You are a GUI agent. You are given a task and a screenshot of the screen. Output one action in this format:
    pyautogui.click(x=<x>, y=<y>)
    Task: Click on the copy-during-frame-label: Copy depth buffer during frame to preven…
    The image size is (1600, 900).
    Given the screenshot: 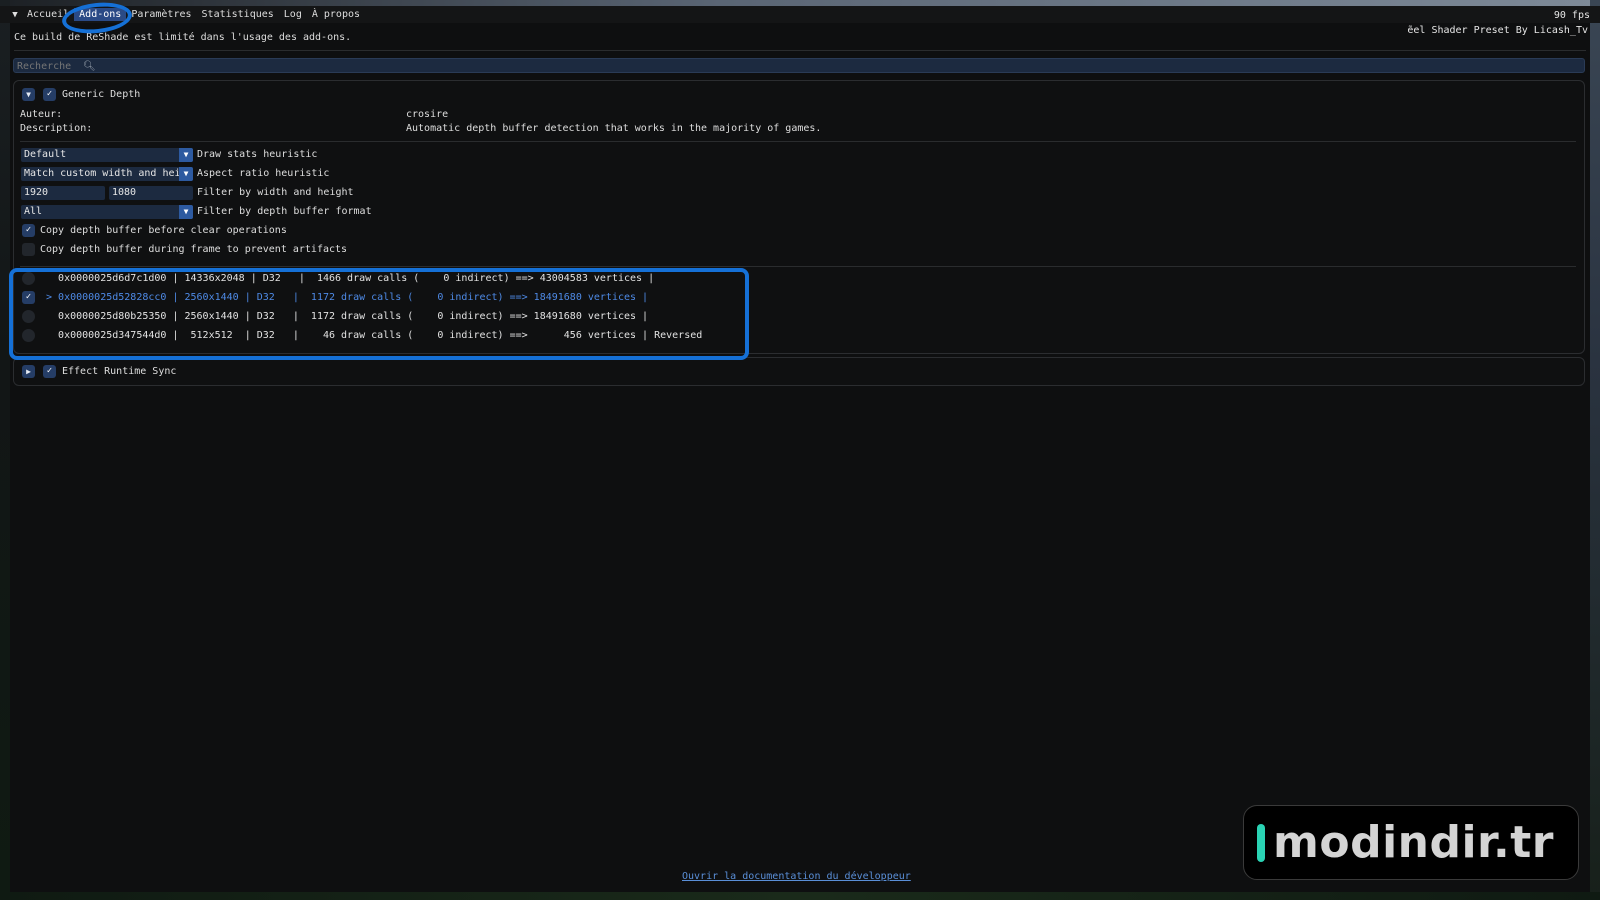 What is the action you would take?
    pyautogui.click(x=194, y=249)
    